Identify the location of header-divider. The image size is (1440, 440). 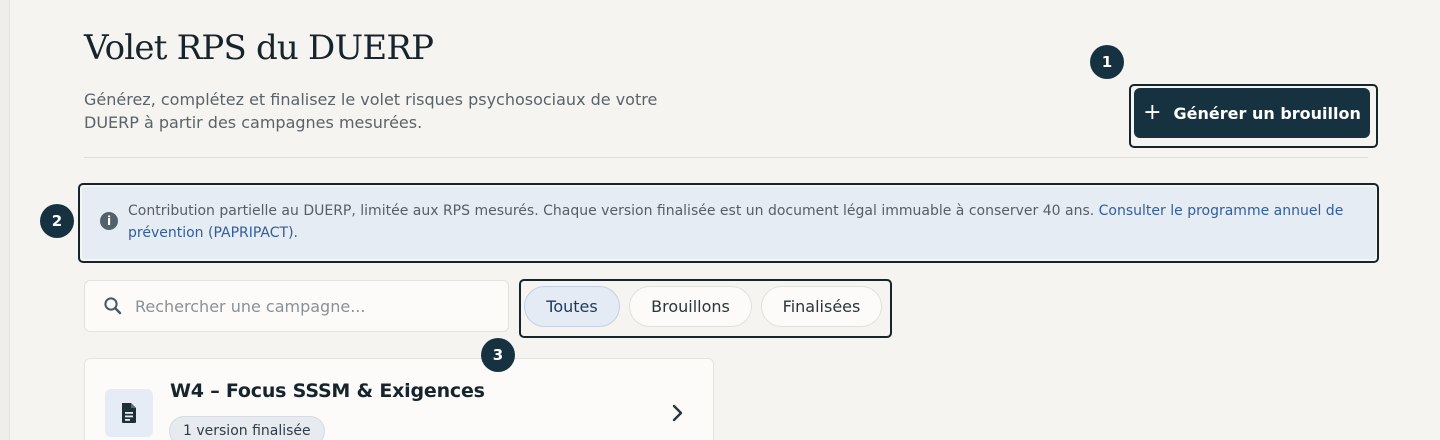
(726, 157).